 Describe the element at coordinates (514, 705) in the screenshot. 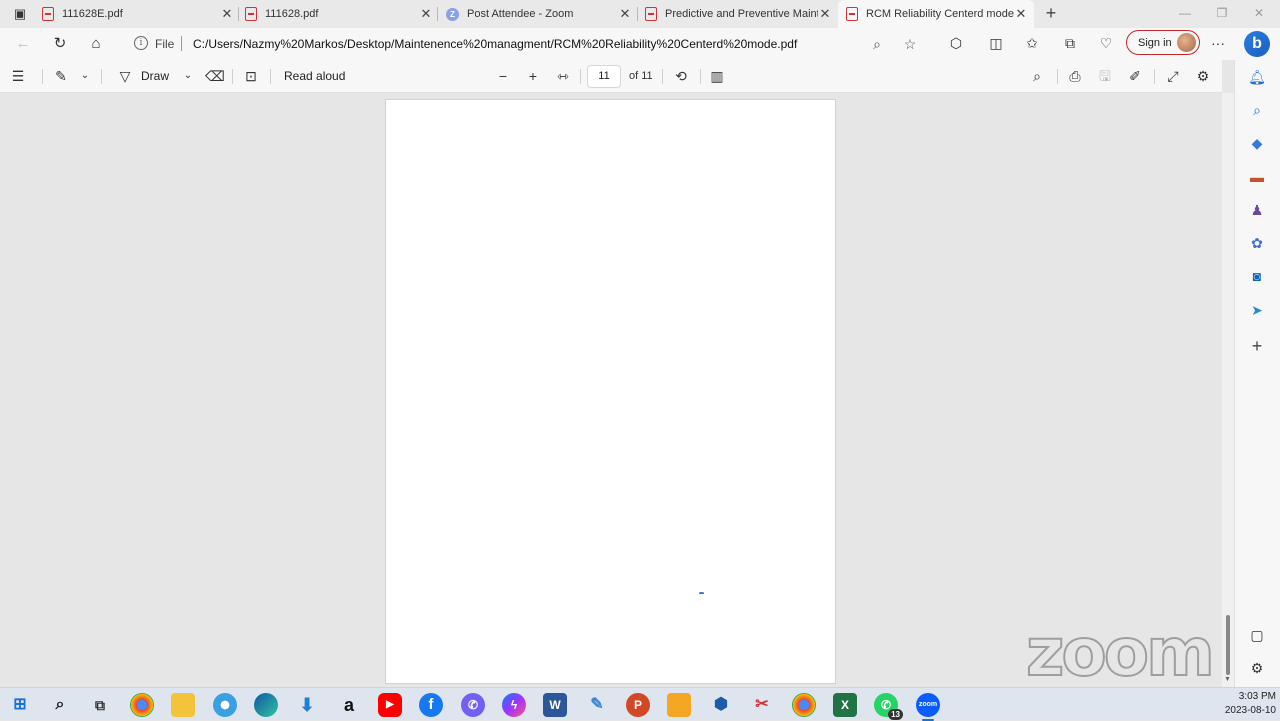

I see `messenger-icon: ϟ` at that location.